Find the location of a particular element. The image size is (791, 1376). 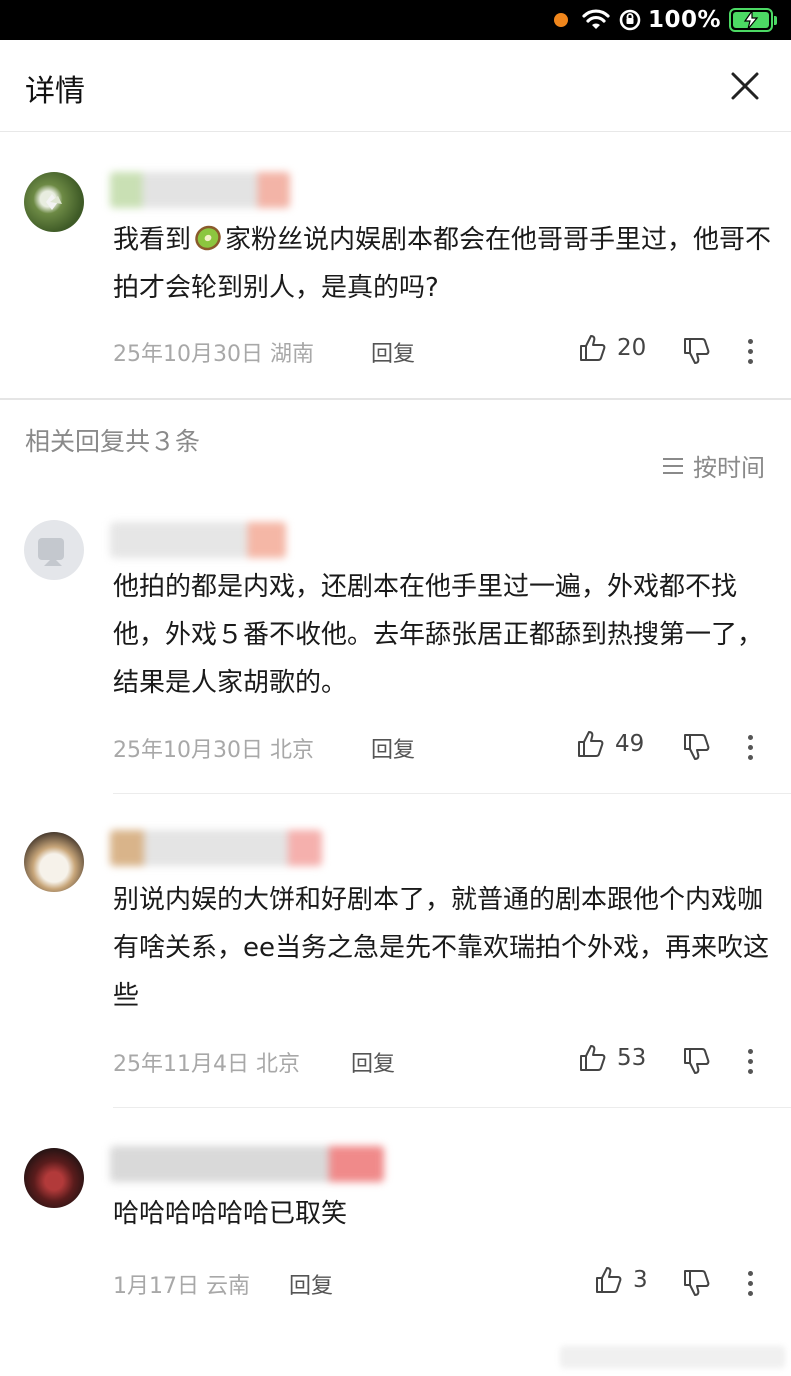

like-button: 20 is located at coordinates (611, 348).